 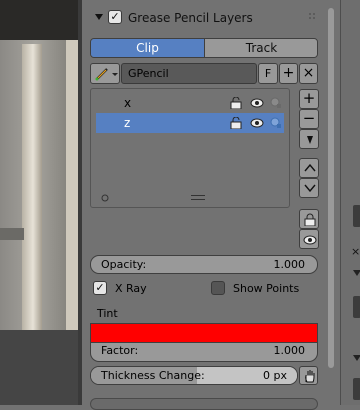 I want to click on thickness-change-field: Thickness Change: 0 px, so click(x=194, y=375).